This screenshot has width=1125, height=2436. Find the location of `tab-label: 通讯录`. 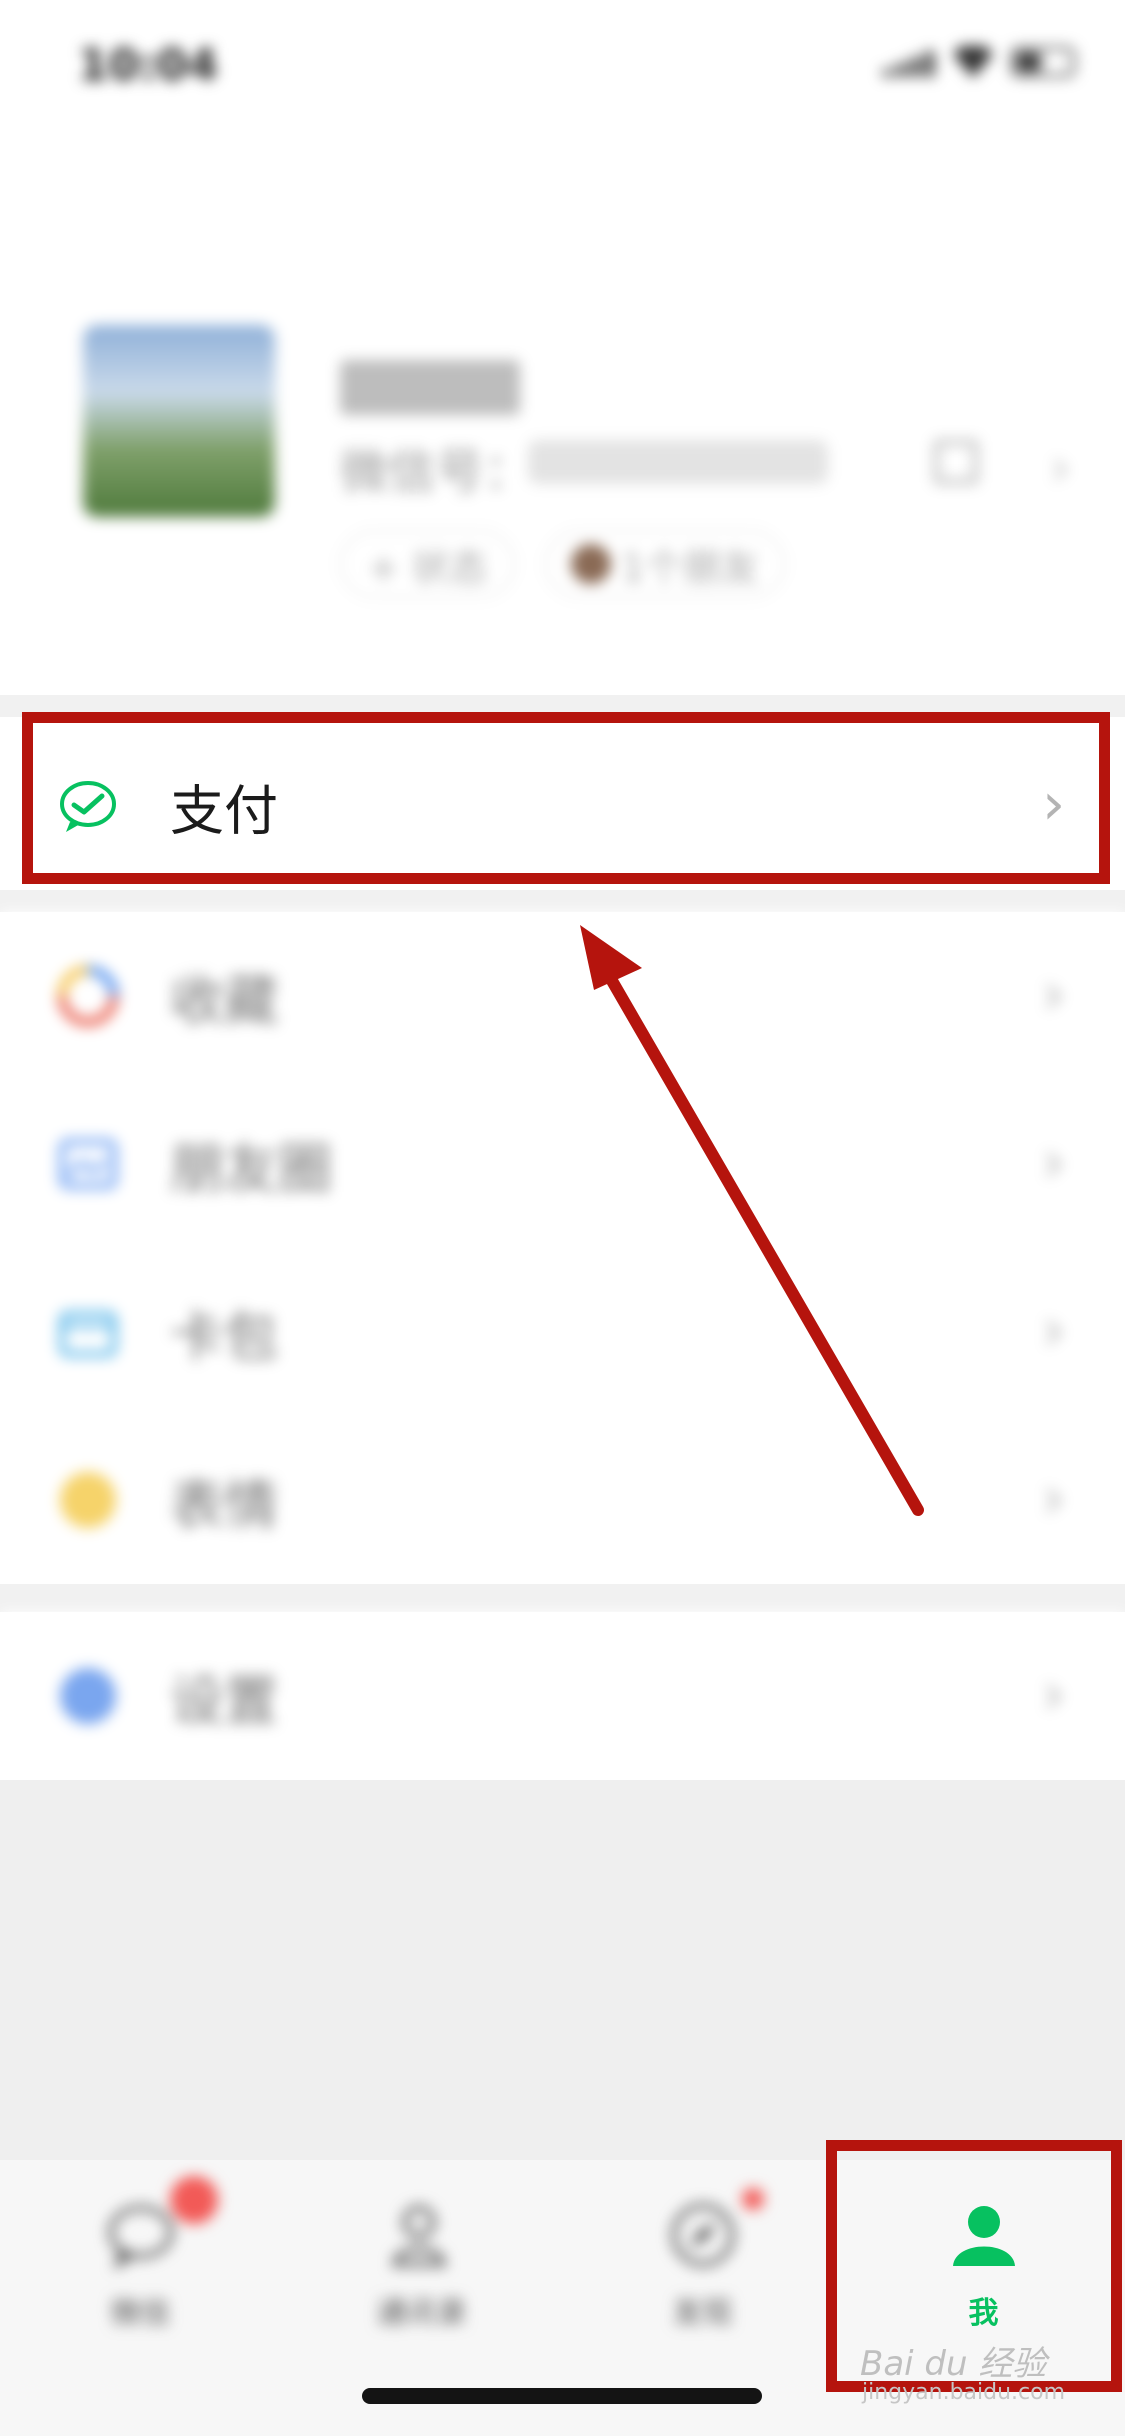

tab-label: 通讯录 is located at coordinates (421, 2313).